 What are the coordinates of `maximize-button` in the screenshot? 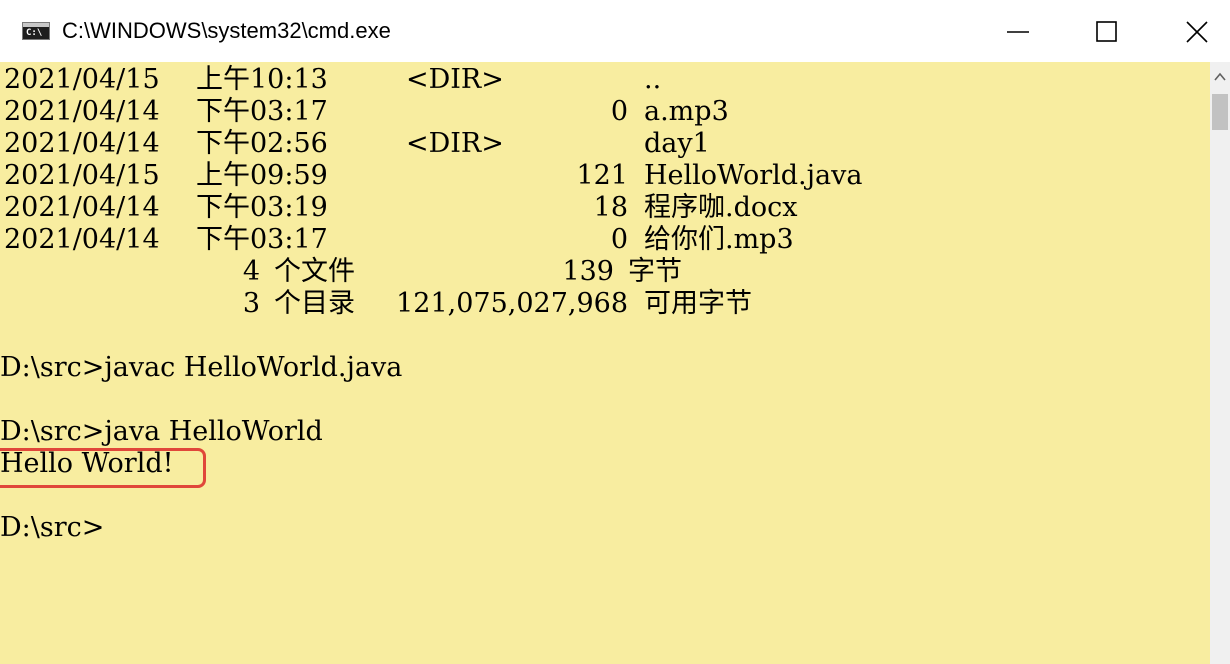 It's located at (1106, 31).